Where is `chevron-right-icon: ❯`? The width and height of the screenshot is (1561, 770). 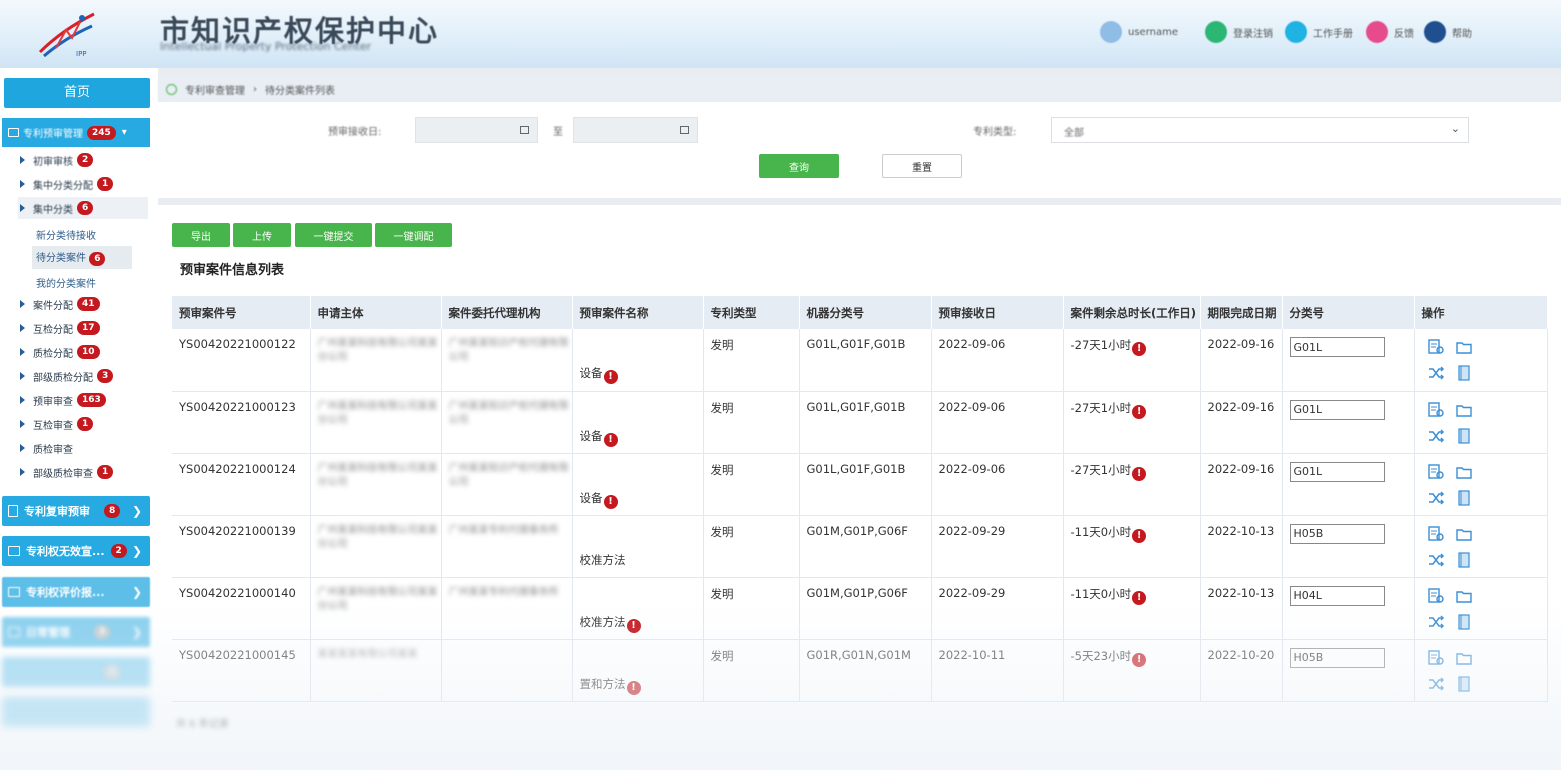
chevron-right-icon: ❯ is located at coordinates (136, 511).